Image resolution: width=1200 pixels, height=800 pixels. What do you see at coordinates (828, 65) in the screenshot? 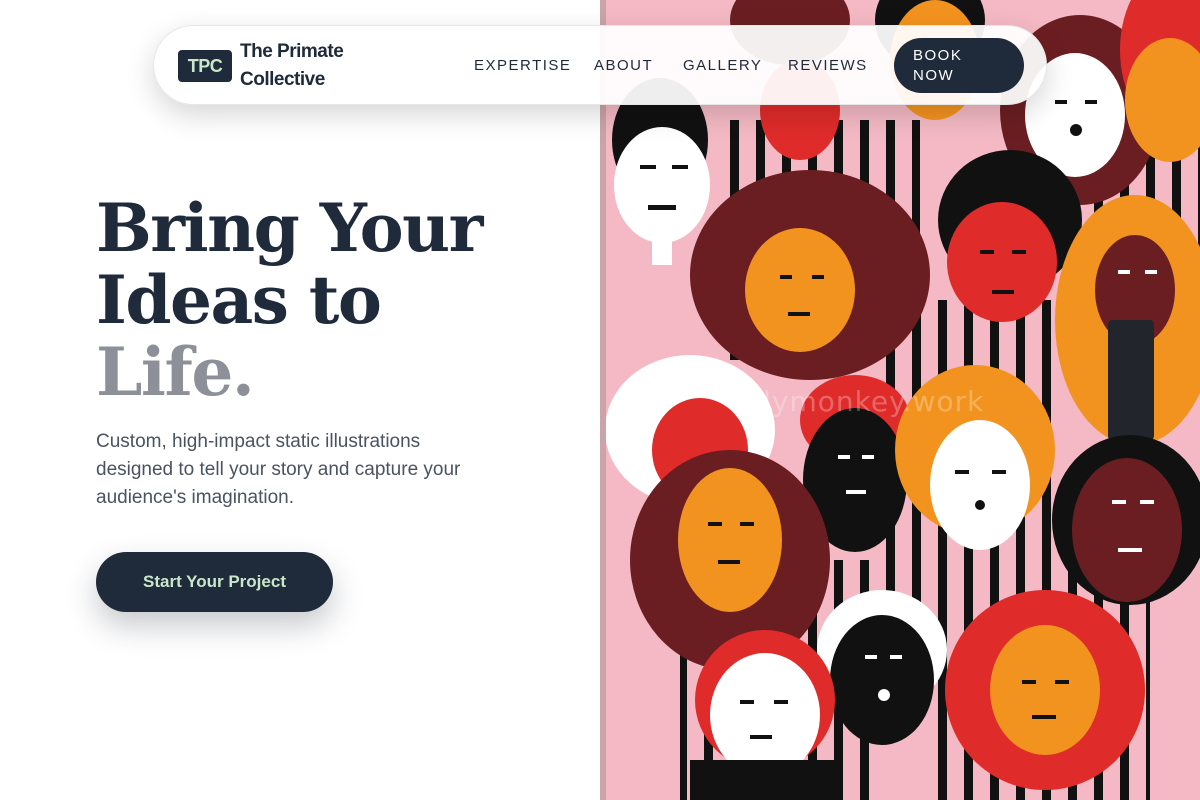
I see `nav-link-reviews: REVIEWS` at bounding box center [828, 65].